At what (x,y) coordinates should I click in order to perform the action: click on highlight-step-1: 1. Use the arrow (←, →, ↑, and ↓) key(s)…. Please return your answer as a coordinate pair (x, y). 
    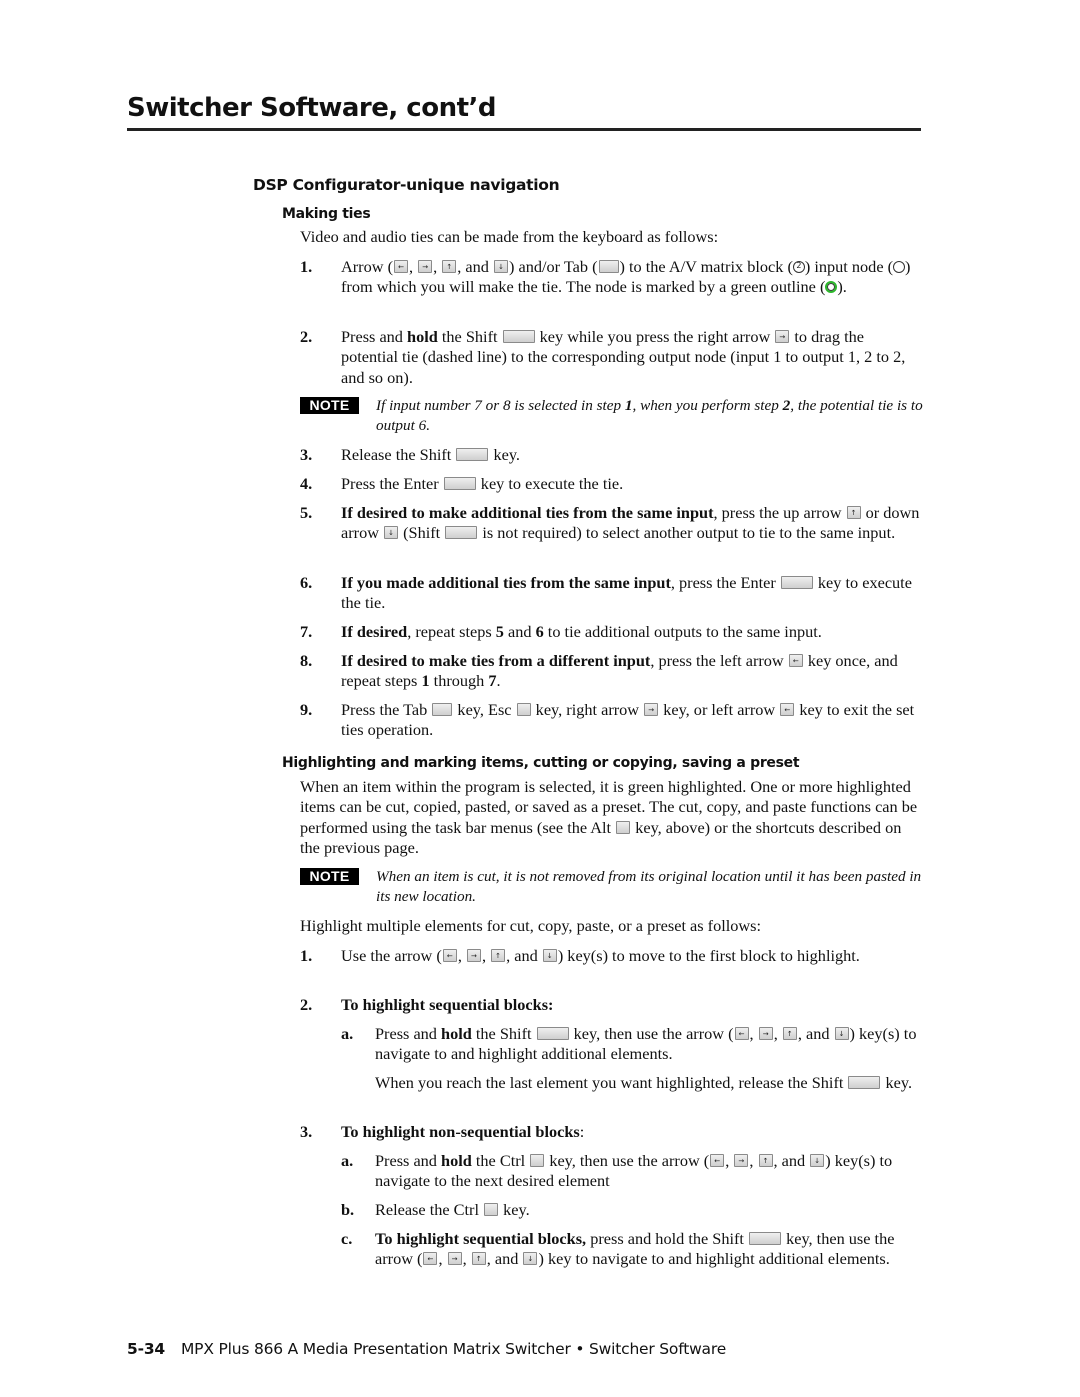
    Looking at the image, I should click on (612, 956).